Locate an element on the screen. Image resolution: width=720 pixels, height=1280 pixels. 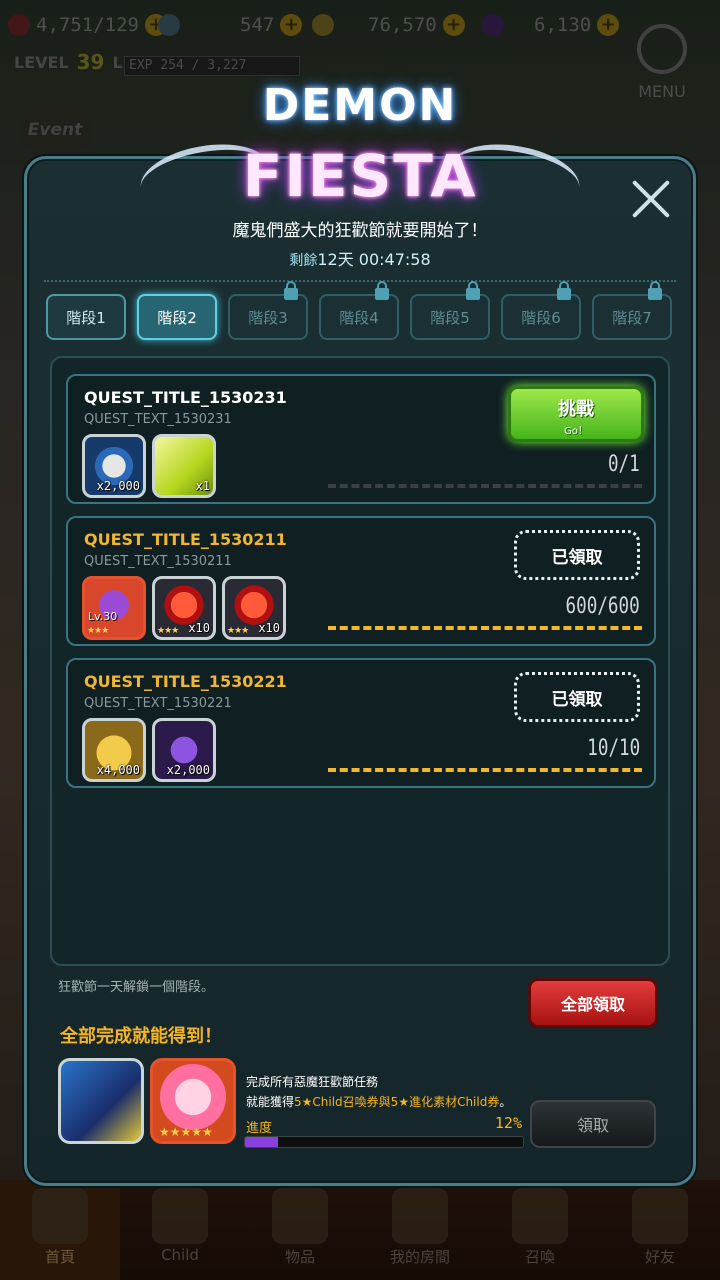
divider is located at coordinates (360, 281).